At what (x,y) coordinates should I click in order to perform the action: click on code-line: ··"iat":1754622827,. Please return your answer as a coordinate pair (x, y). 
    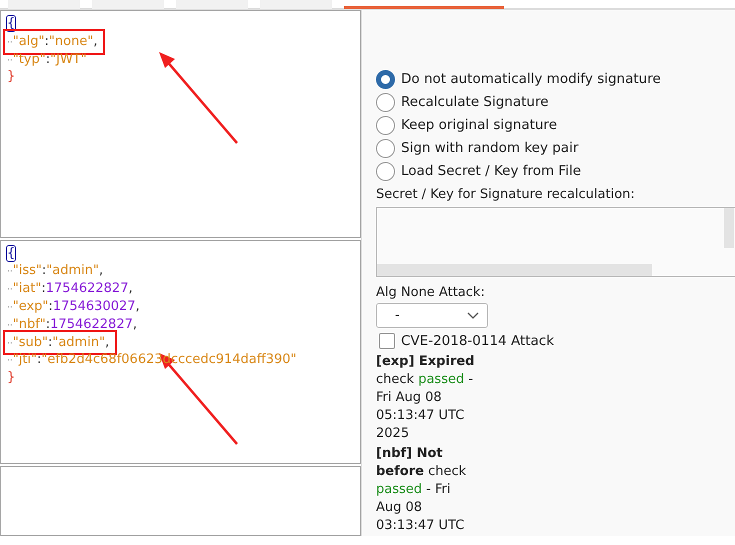
    Looking at the image, I should click on (70, 289).